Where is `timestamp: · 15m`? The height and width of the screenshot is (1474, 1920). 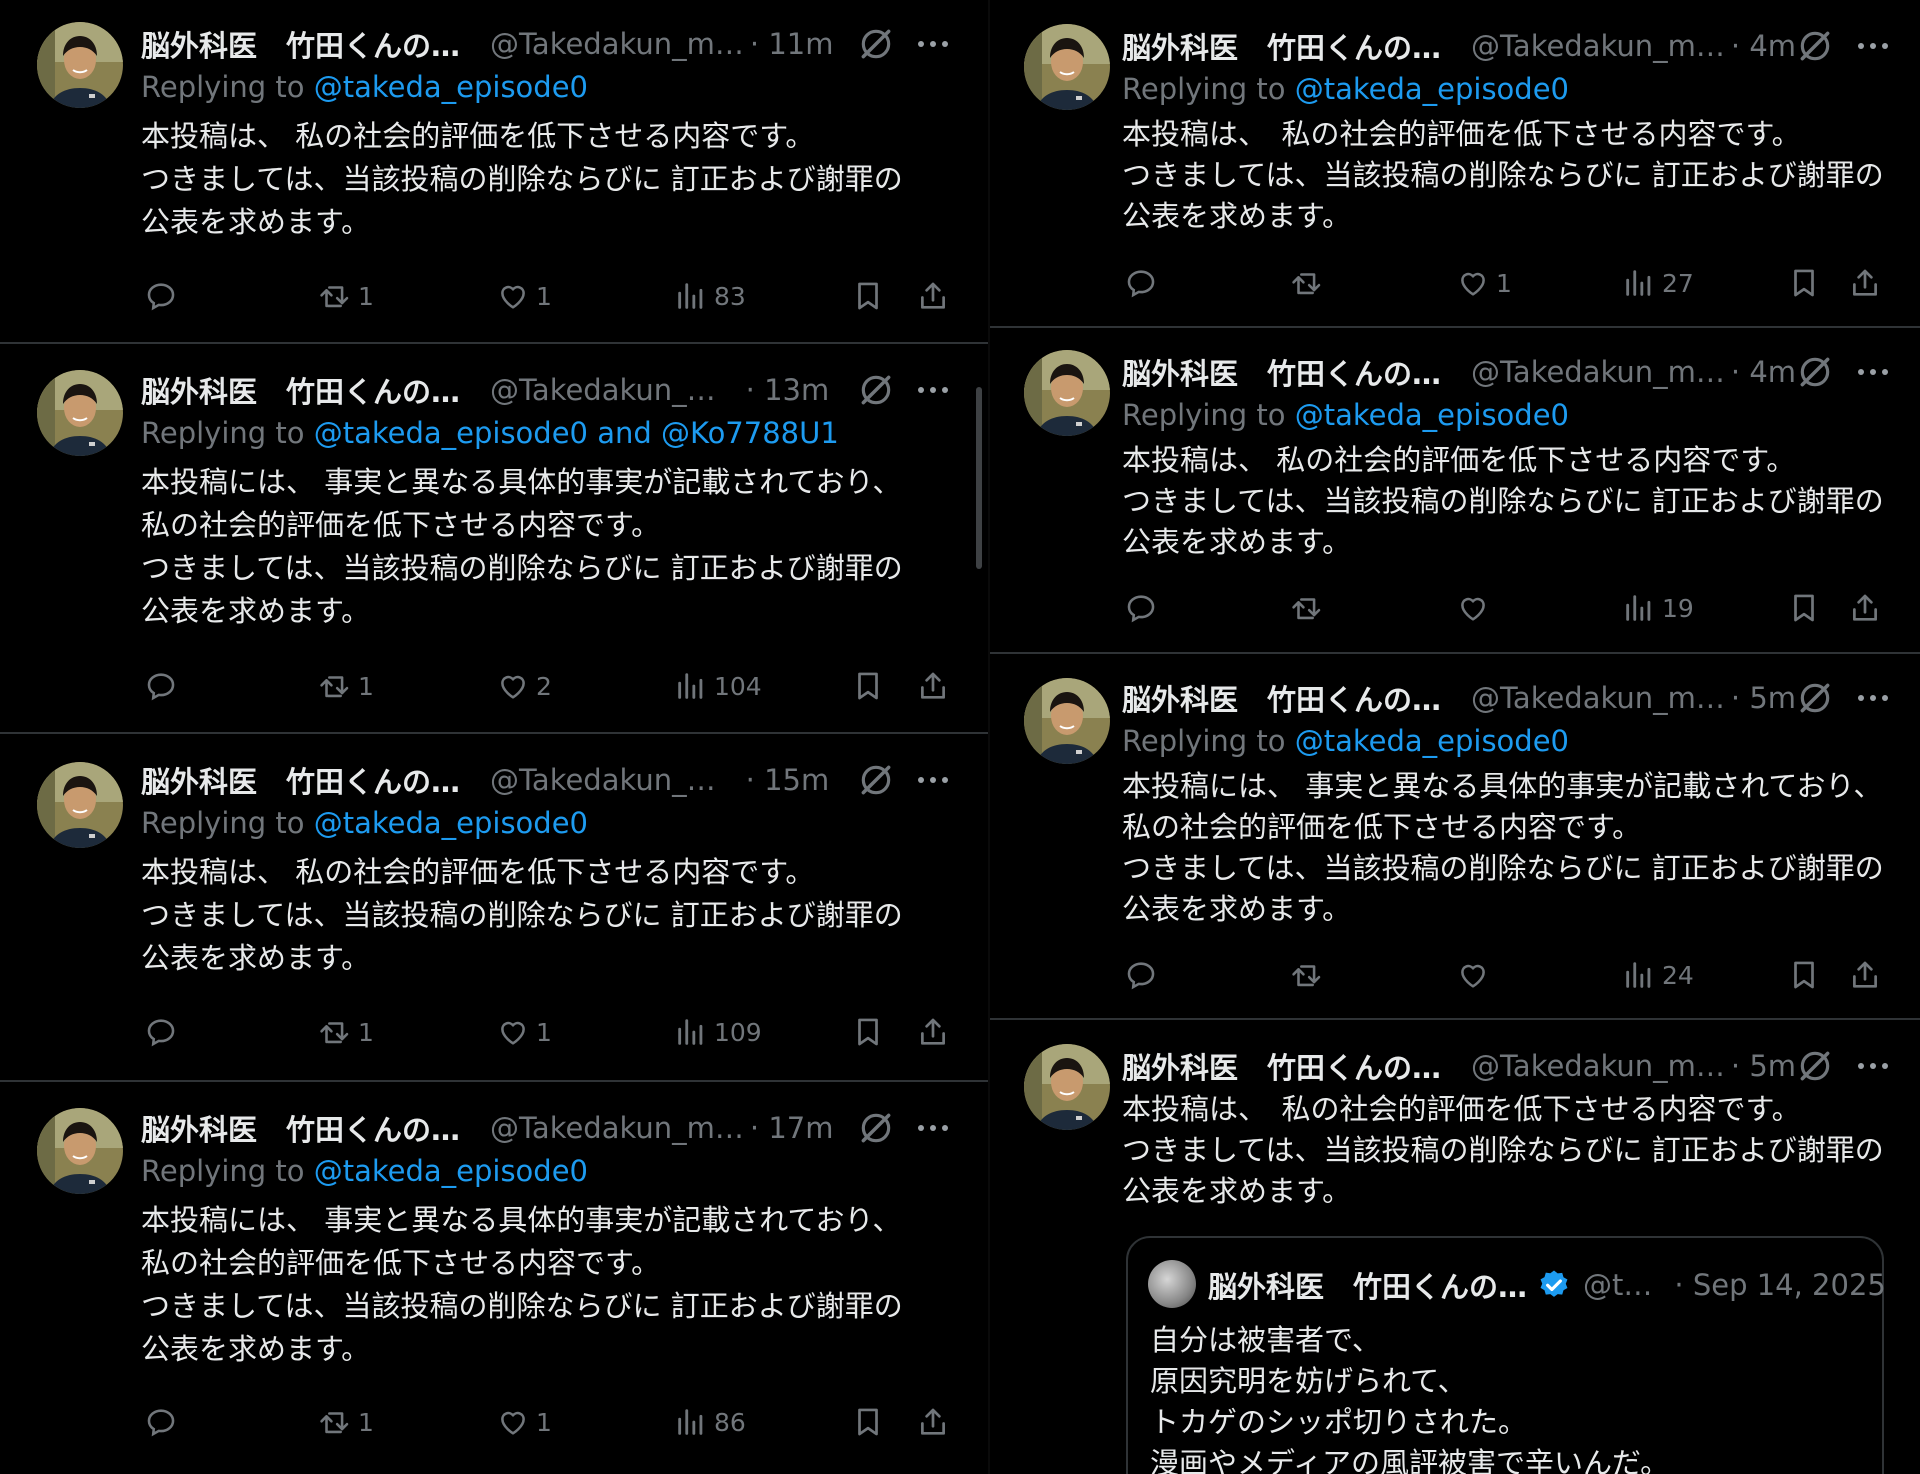 timestamp: · 15m is located at coordinates (788, 780).